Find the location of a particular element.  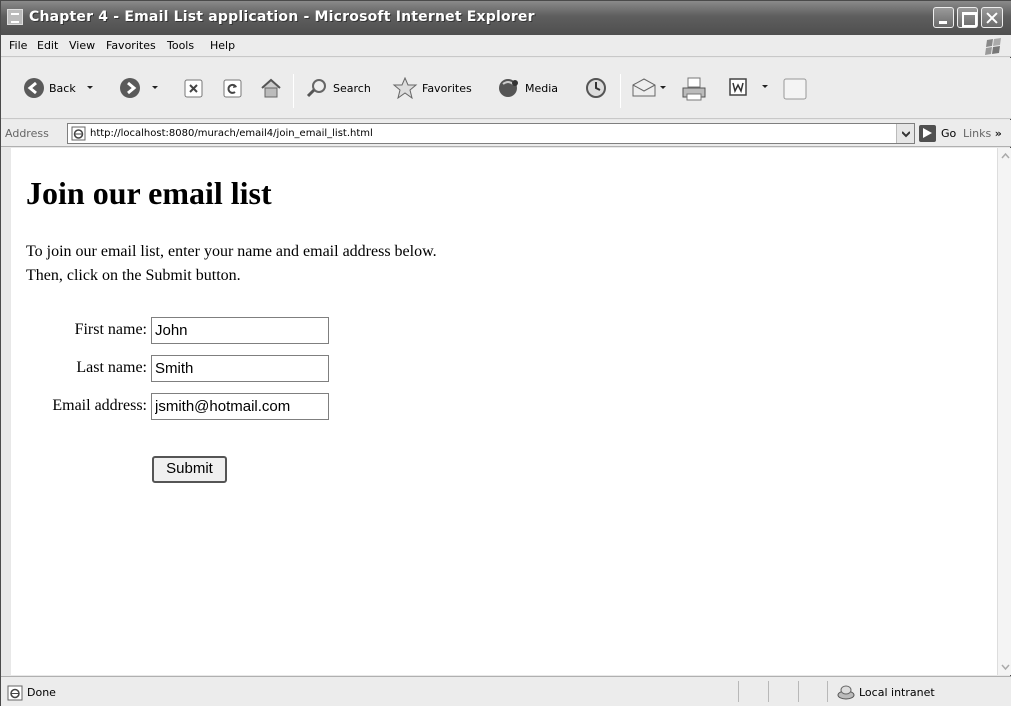

status-bar: Done Local intranet is located at coordinates (506, 691).